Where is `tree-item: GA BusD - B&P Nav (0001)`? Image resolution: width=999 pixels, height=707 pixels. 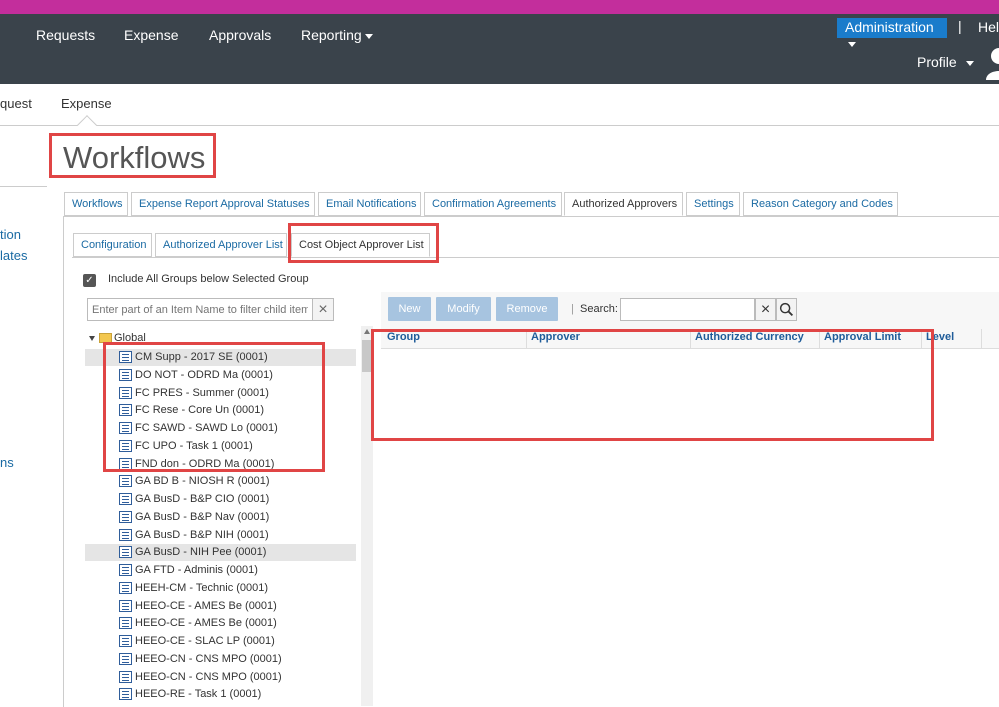
tree-item: GA BusD - B&P Nav (0001) is located at coordinates (220, 517).